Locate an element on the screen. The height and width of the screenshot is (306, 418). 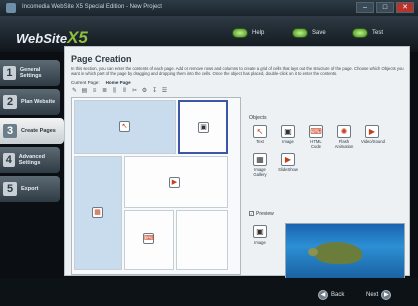
settings-icon: ☰ is located at coordinates (164, 91).